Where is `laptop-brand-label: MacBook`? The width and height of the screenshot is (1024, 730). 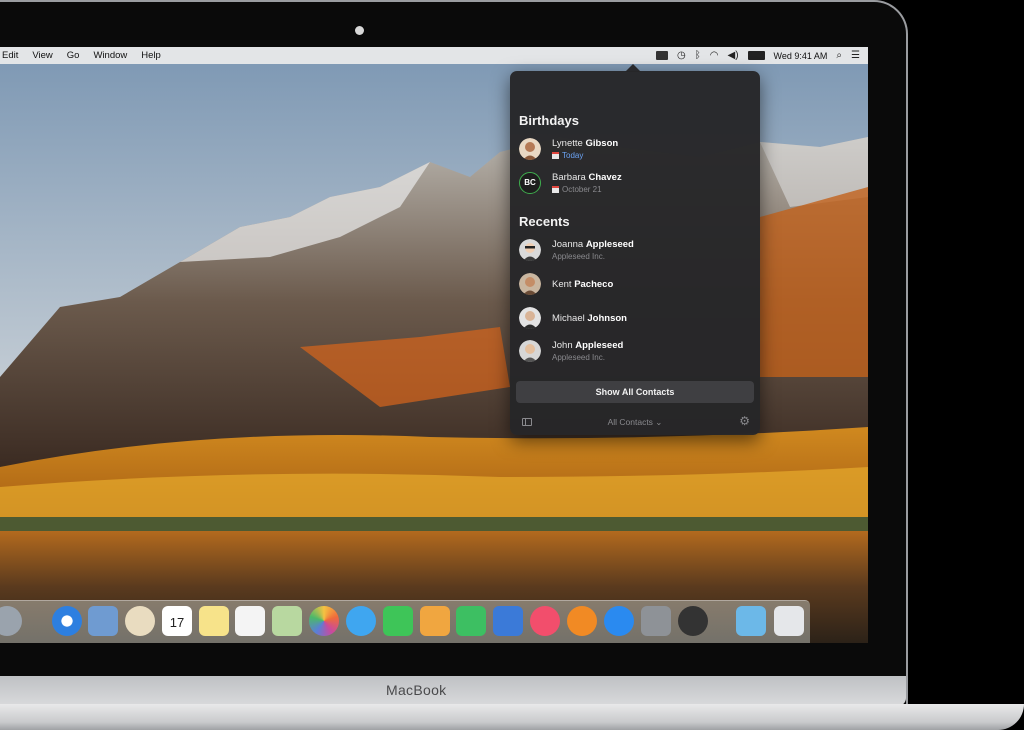 laptop-brand-label: MacBook is located at coordinates (416, 690).